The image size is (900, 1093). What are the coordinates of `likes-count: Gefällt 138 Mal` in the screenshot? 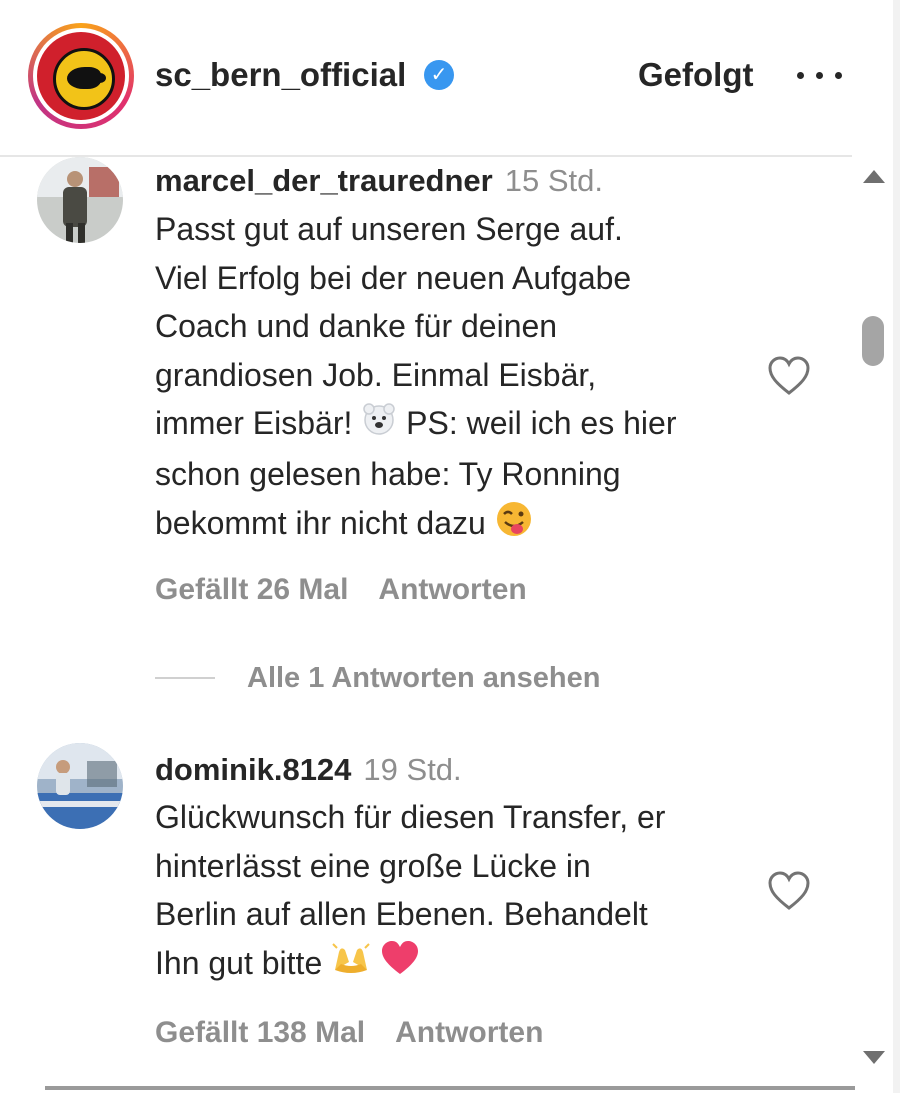 It's located at (260, 1032).